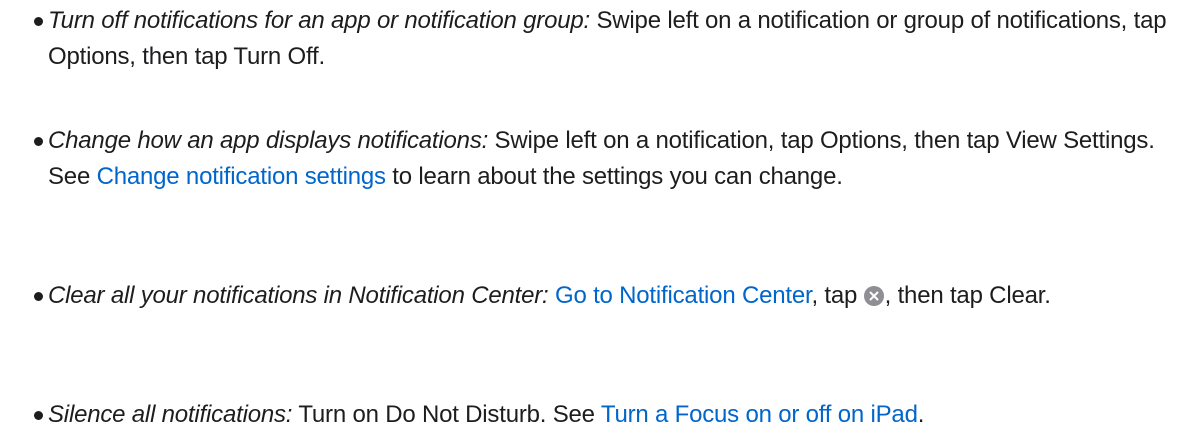  Describe the element at coordinates (873, 296) in the screenshot. I see `clear-x-icon` at that location.